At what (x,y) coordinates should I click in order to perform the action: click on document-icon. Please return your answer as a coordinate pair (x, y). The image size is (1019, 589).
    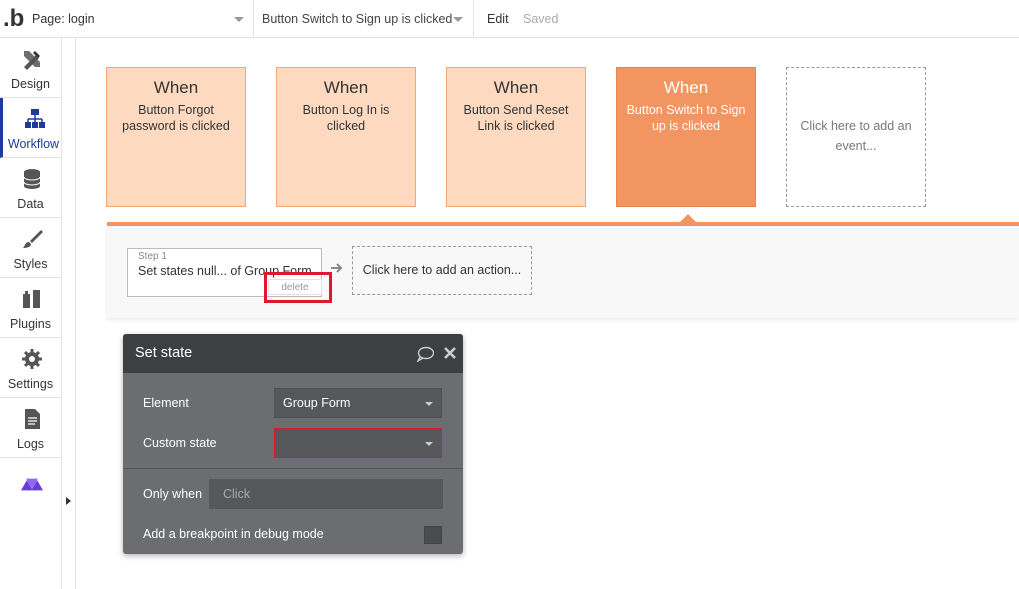
    Looking at the image, I should click on (32, 419).